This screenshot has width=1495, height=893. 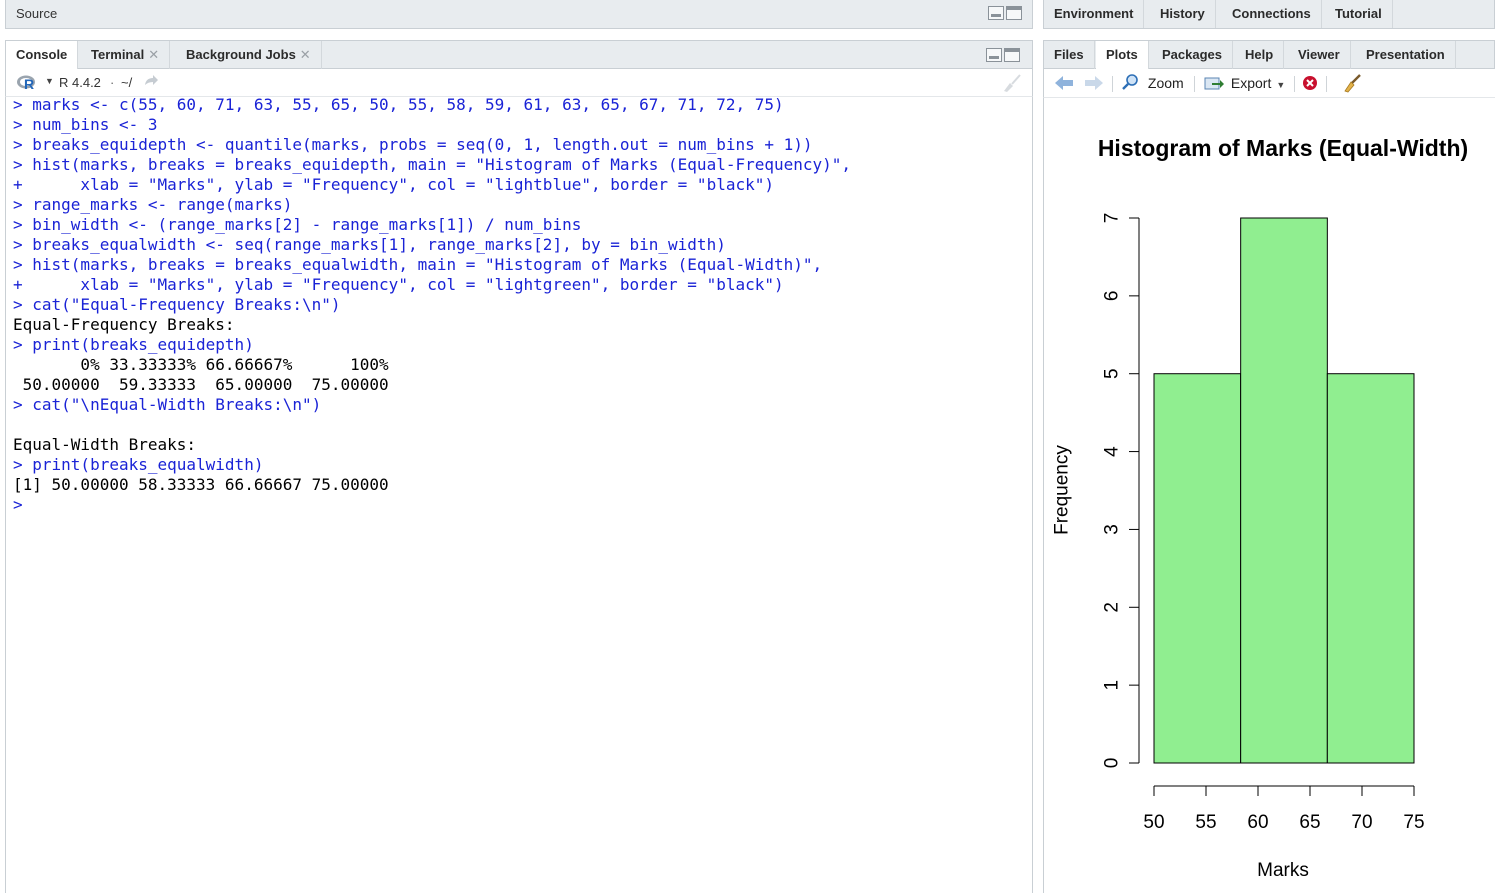 I want to click on tab-presentation-label: Presentation, so click(x=1405, y=54).